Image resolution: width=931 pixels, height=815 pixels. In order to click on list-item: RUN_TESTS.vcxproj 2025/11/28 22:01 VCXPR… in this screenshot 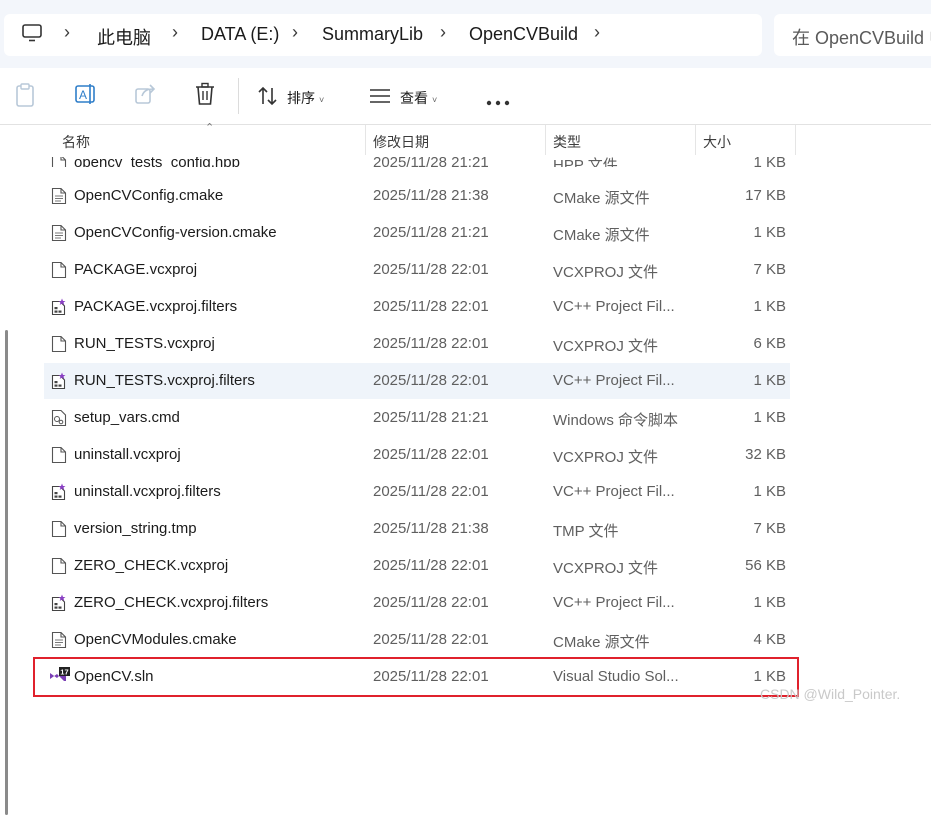, I will do `click(417, 344)`.